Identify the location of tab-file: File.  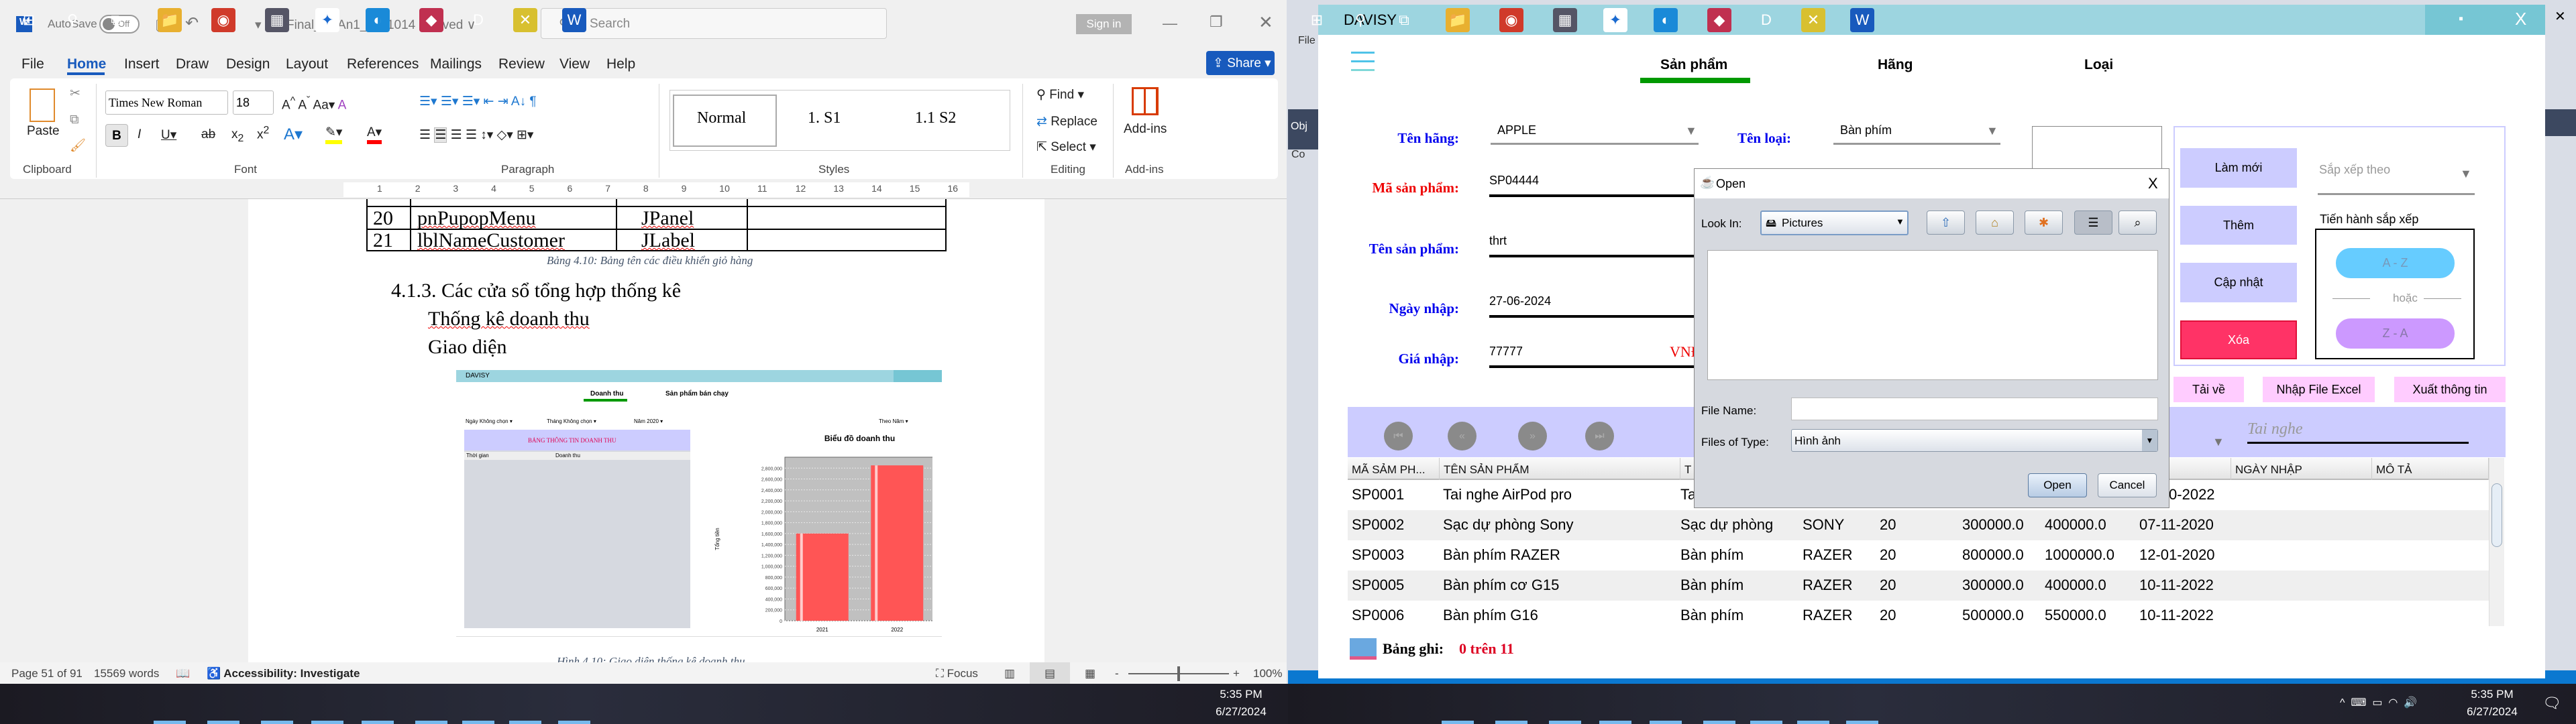
(32, 64).